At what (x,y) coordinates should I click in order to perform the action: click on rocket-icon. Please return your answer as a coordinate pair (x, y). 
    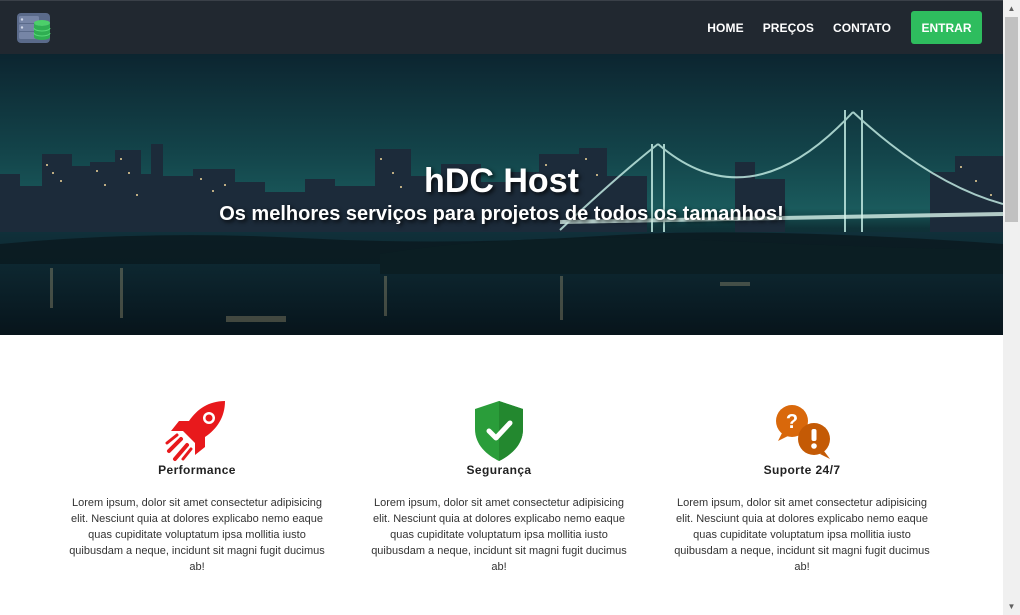
    Looking at the image, I should click on (197, 431).